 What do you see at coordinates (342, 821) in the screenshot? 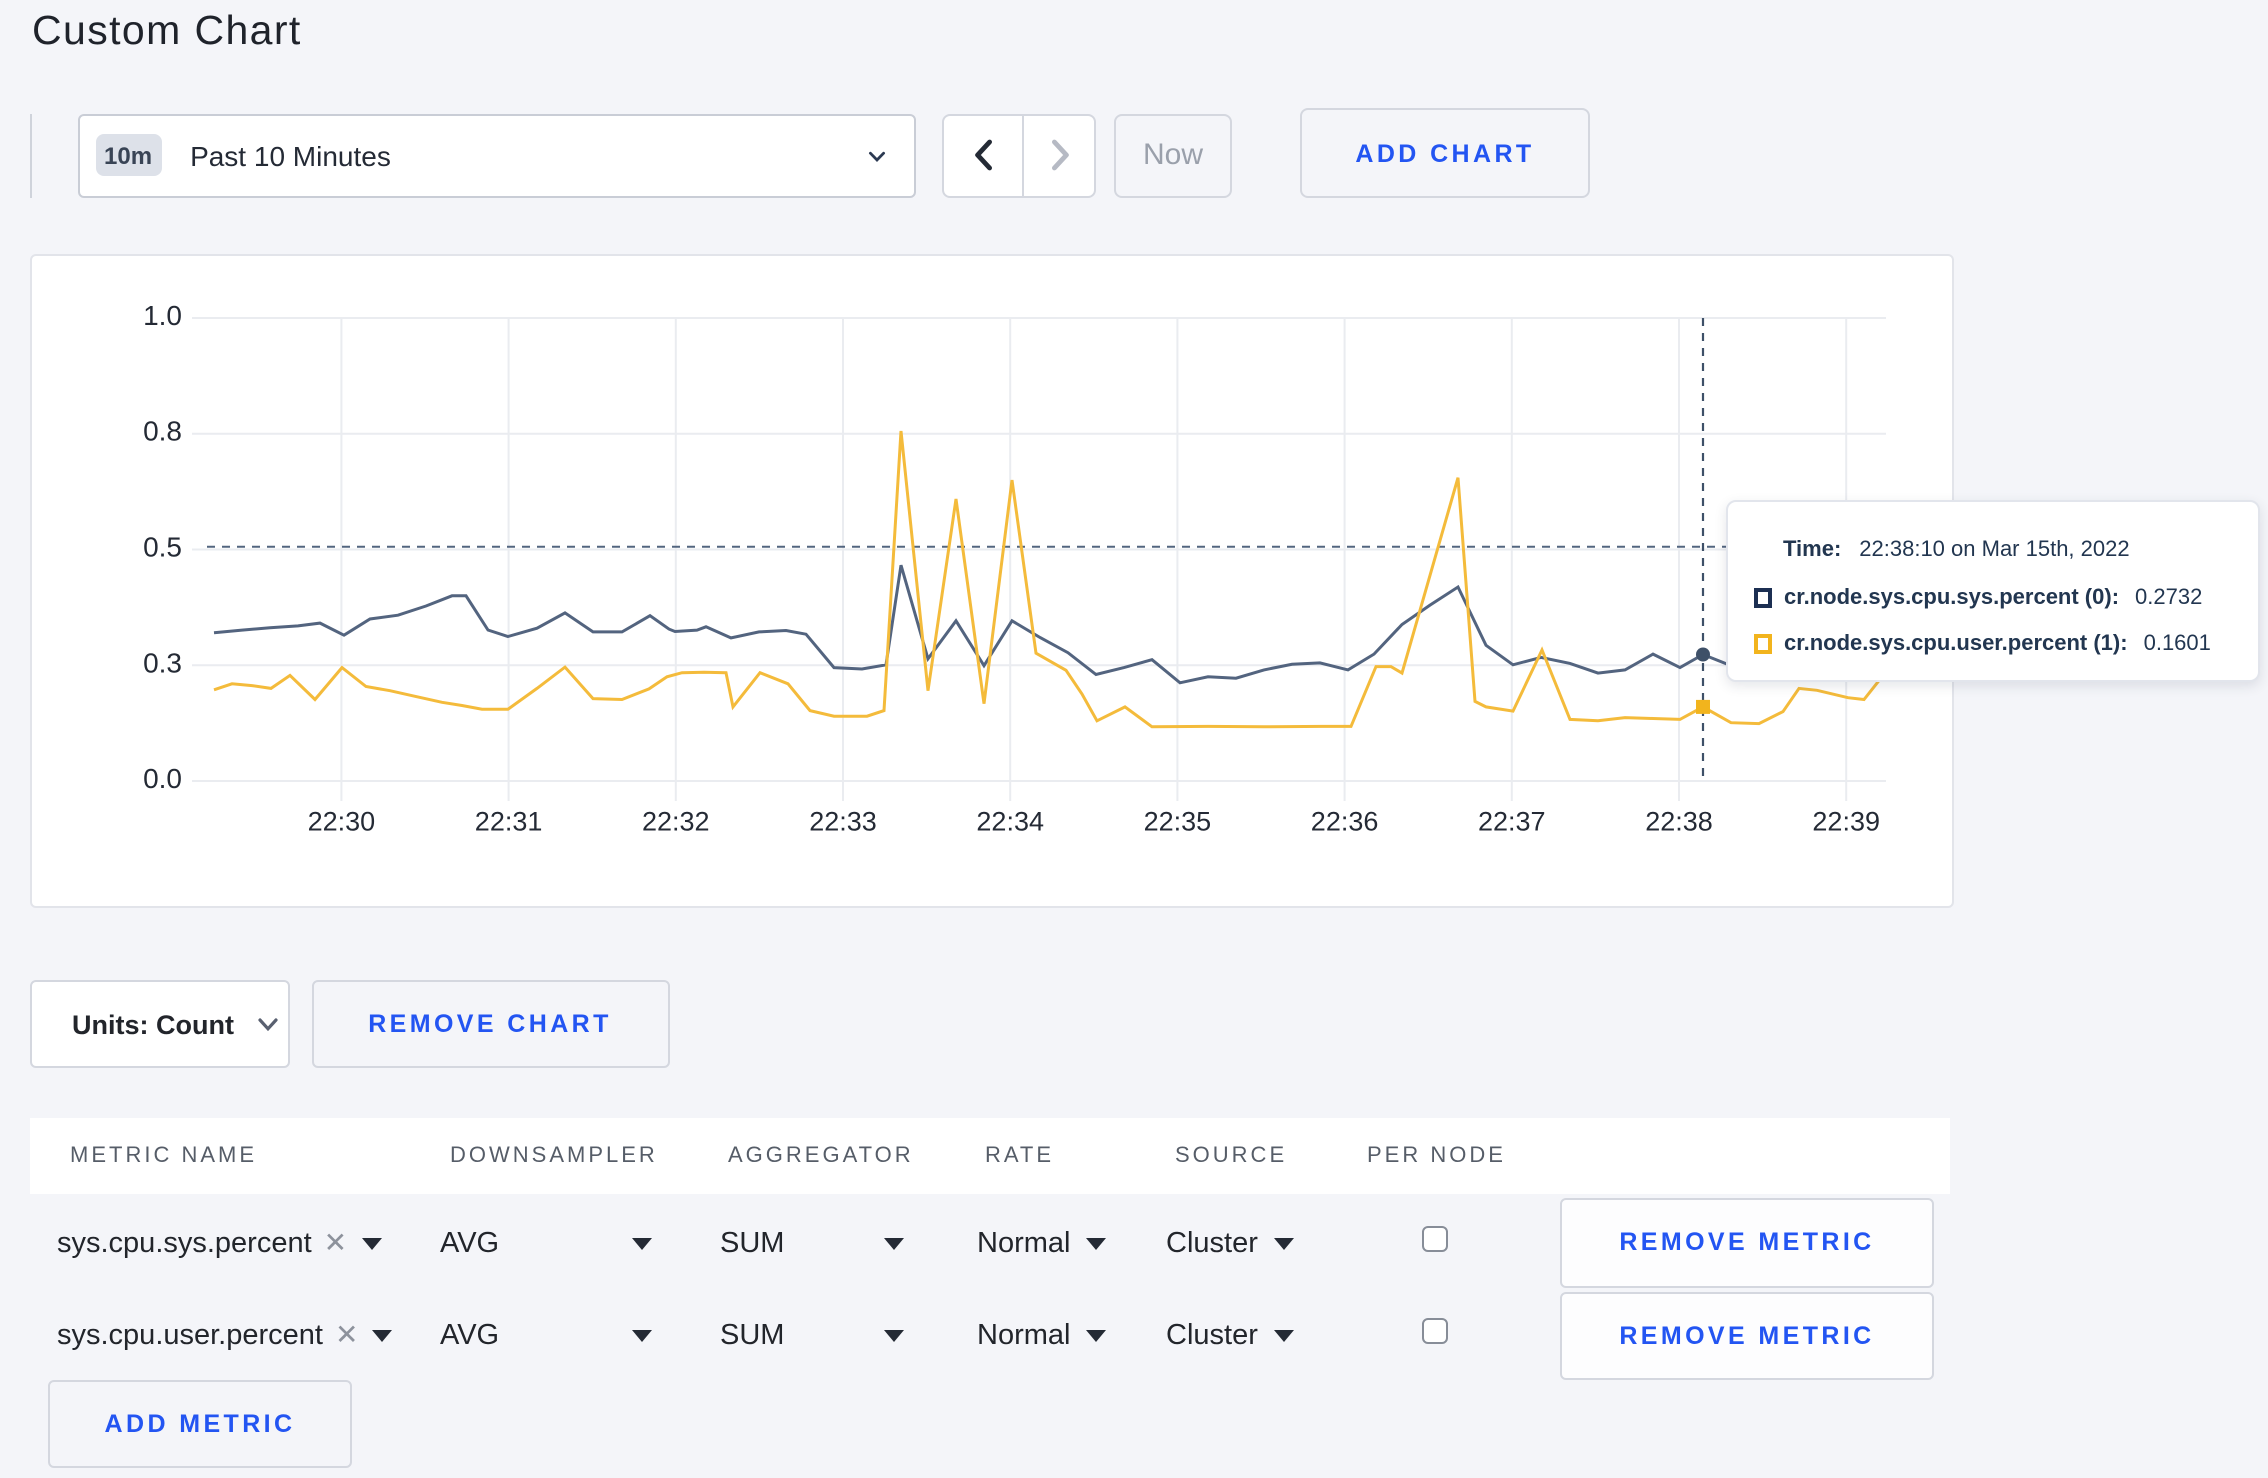
I see `svg-text: 22:30` at bounding box center [342, 821].